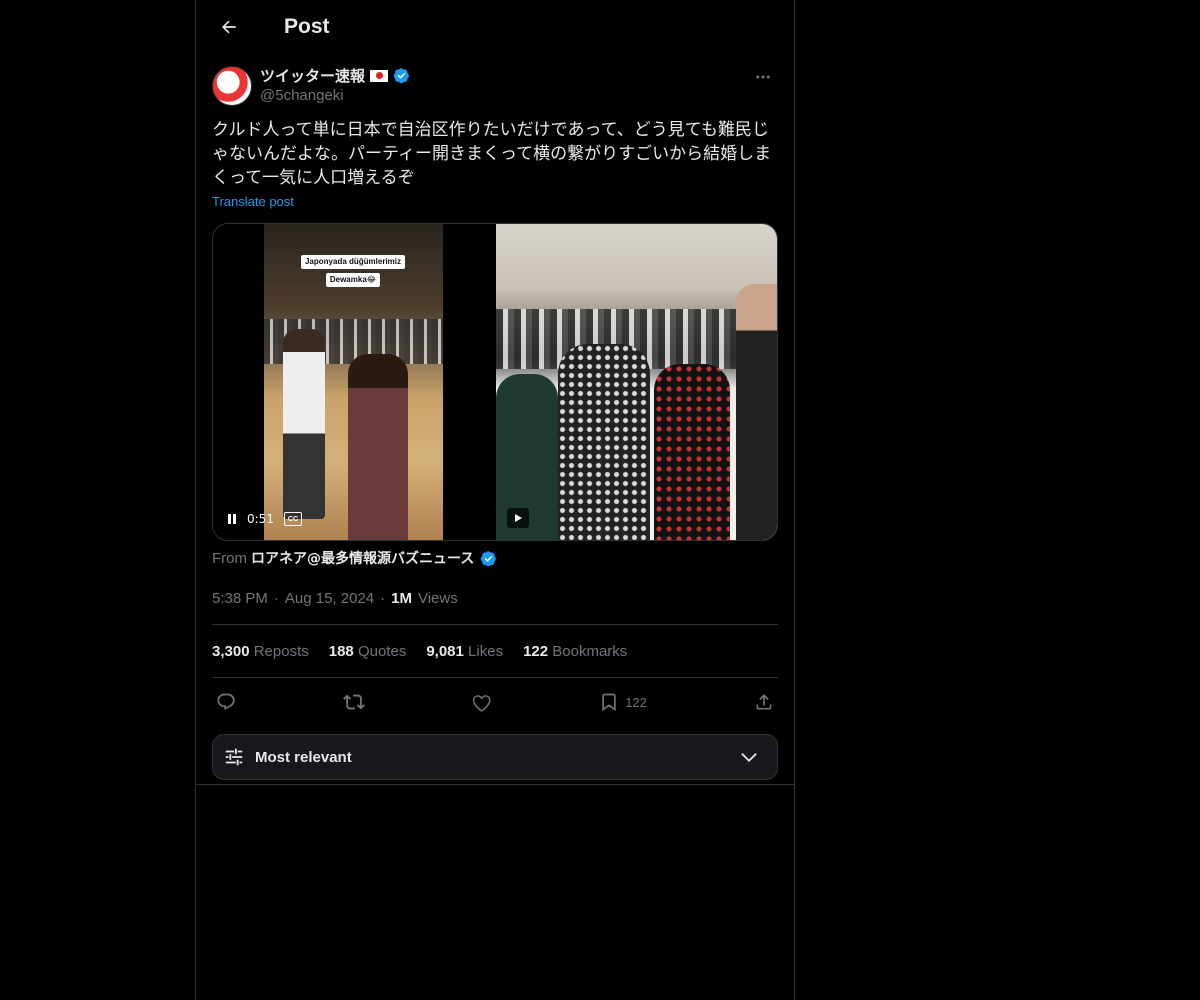 Image resolution: width=1200 pixels, height=1000 pixels. Describe the element at coordinates (636, 702) in the screenshot. I see `bookmark-count: 122` at that location.